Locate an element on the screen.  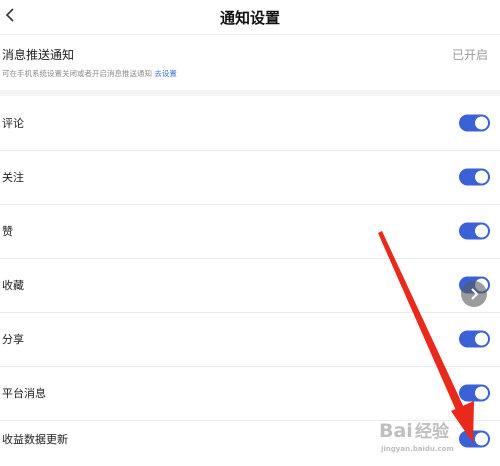
watermark-logo-icon: Bai 经验 jingyan.baidu.com is located at coordinates (416, 436).